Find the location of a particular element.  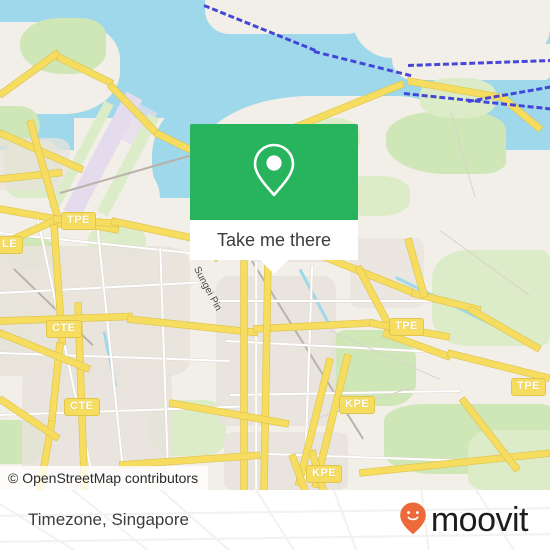

map-pin-icon is located at coordinates (274, 172).